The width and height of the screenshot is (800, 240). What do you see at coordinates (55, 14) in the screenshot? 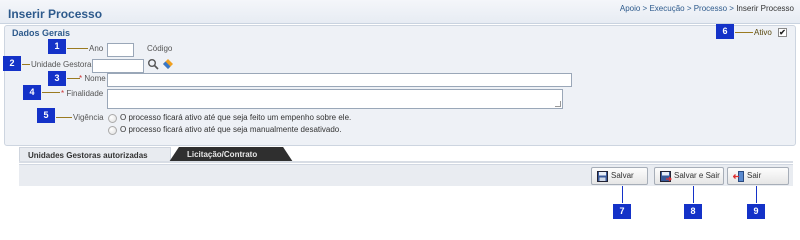
I see `page-title: Inserir Processo` at bounding box center [55, 14].